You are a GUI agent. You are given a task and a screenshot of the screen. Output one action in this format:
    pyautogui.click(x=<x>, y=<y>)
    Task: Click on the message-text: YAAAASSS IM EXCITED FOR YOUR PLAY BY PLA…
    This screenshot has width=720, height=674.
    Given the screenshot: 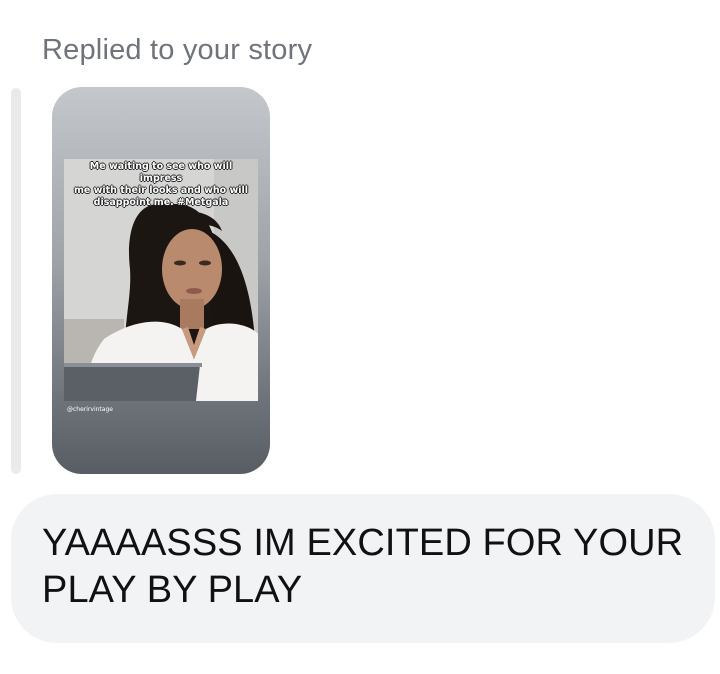 What is the action you would take?
    pyautogui.click(x=363, y=566)
    